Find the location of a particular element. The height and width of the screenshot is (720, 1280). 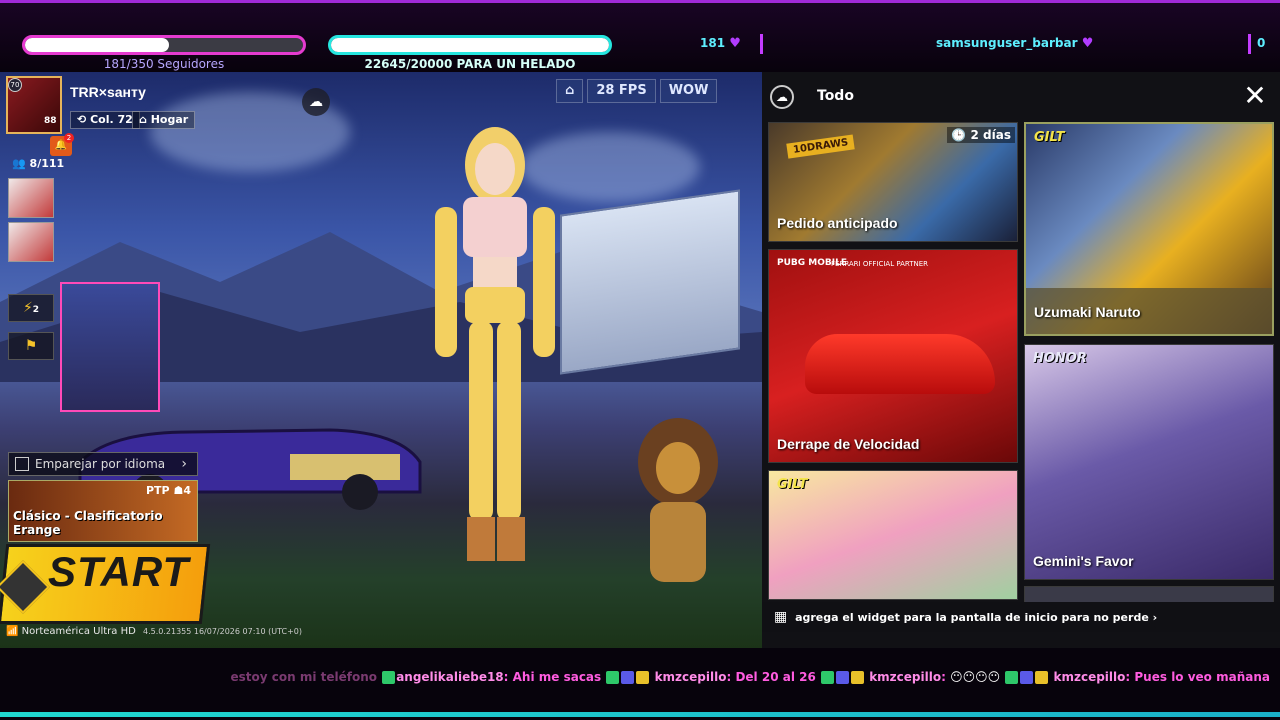

team-icon: ☗ is located at coordinates (178, 490).